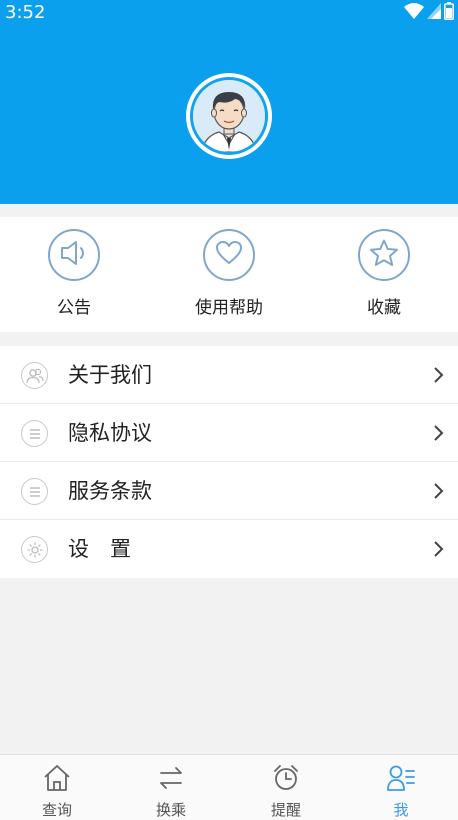 The width and height of the screenshot is (458, 820). What do you see at coordinates (110, 433) in the screenshot?
I see `menu-item-label: 隐私协议` at bounding box center [110, 433].